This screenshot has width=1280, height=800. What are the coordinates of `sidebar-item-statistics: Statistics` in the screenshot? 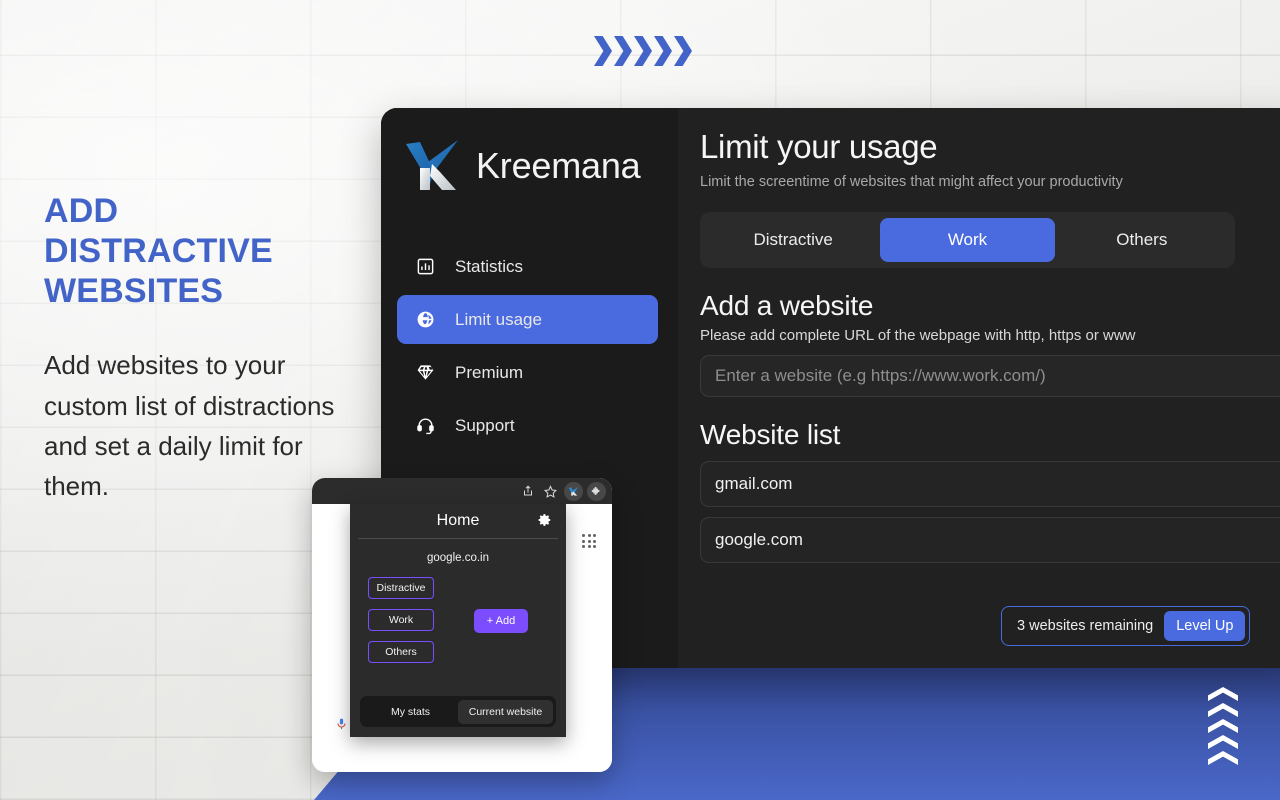 It's located at (527, 266).